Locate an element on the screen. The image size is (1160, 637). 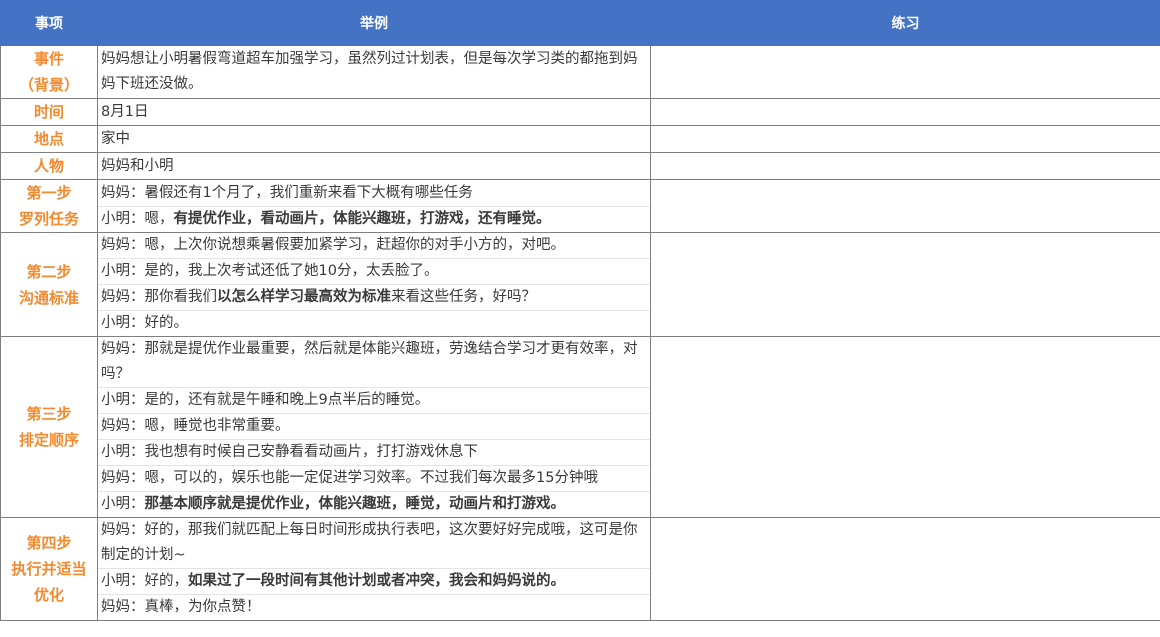
label-step1-line2: 罗列任务 is located at coordinates (48, 219).